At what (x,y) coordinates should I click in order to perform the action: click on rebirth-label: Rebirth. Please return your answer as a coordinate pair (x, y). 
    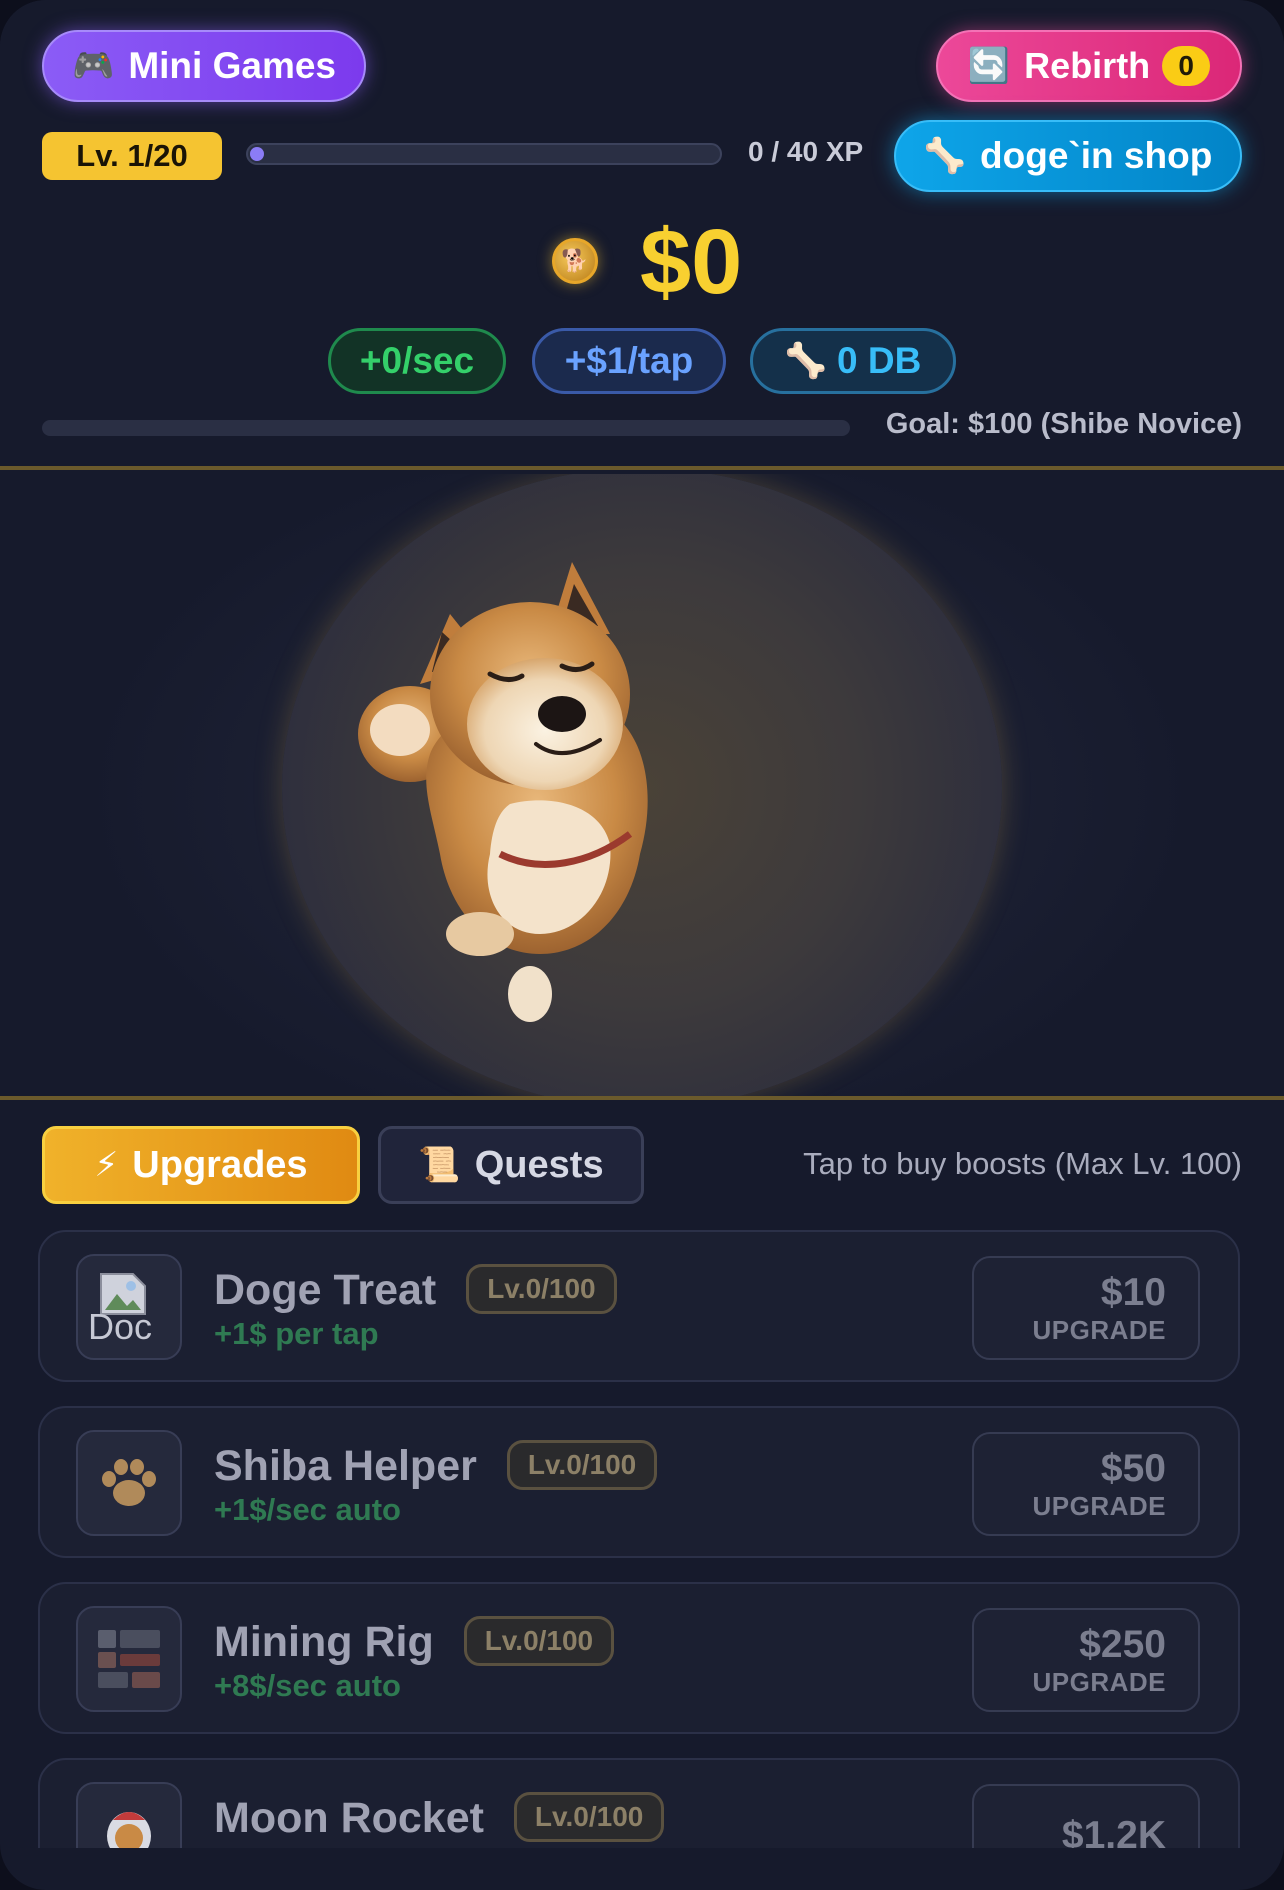
    Looking at the image, I should click on (1087, 65).